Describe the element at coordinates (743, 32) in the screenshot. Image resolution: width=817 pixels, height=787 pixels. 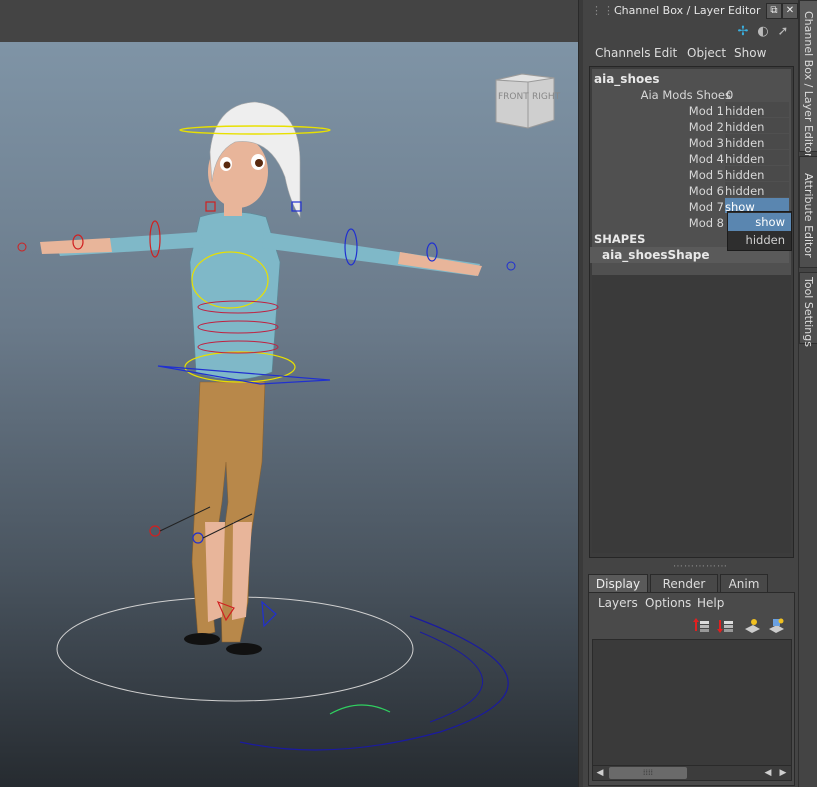
I see `channel-box-icon: ✢` at that location.